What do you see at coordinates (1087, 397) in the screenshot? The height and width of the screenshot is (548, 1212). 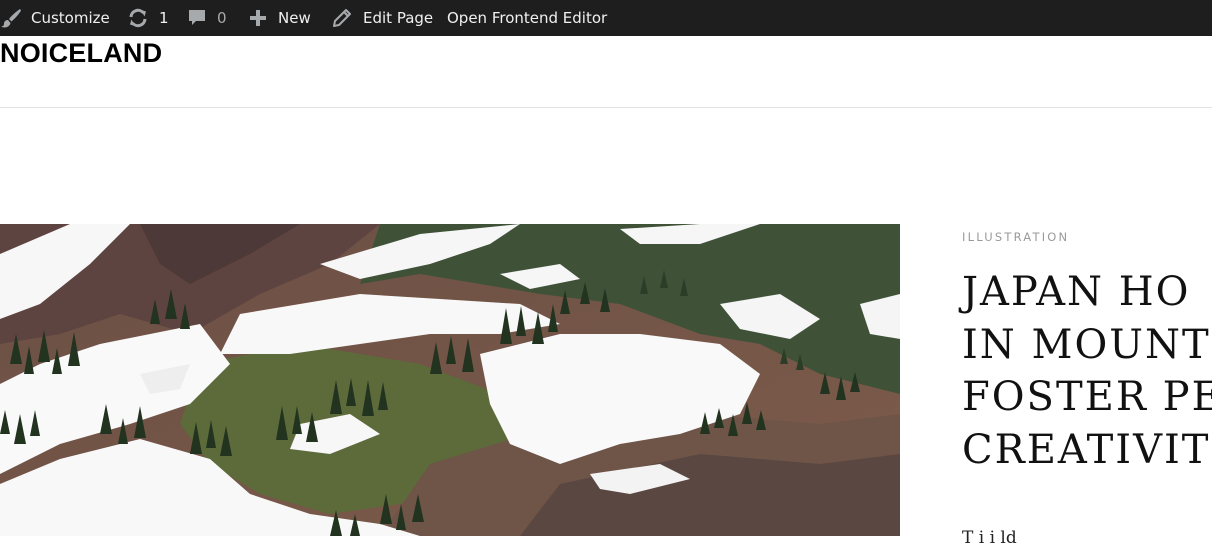 I see `post-title-line: FOSTER PE` at bounding box center [1087, 397].